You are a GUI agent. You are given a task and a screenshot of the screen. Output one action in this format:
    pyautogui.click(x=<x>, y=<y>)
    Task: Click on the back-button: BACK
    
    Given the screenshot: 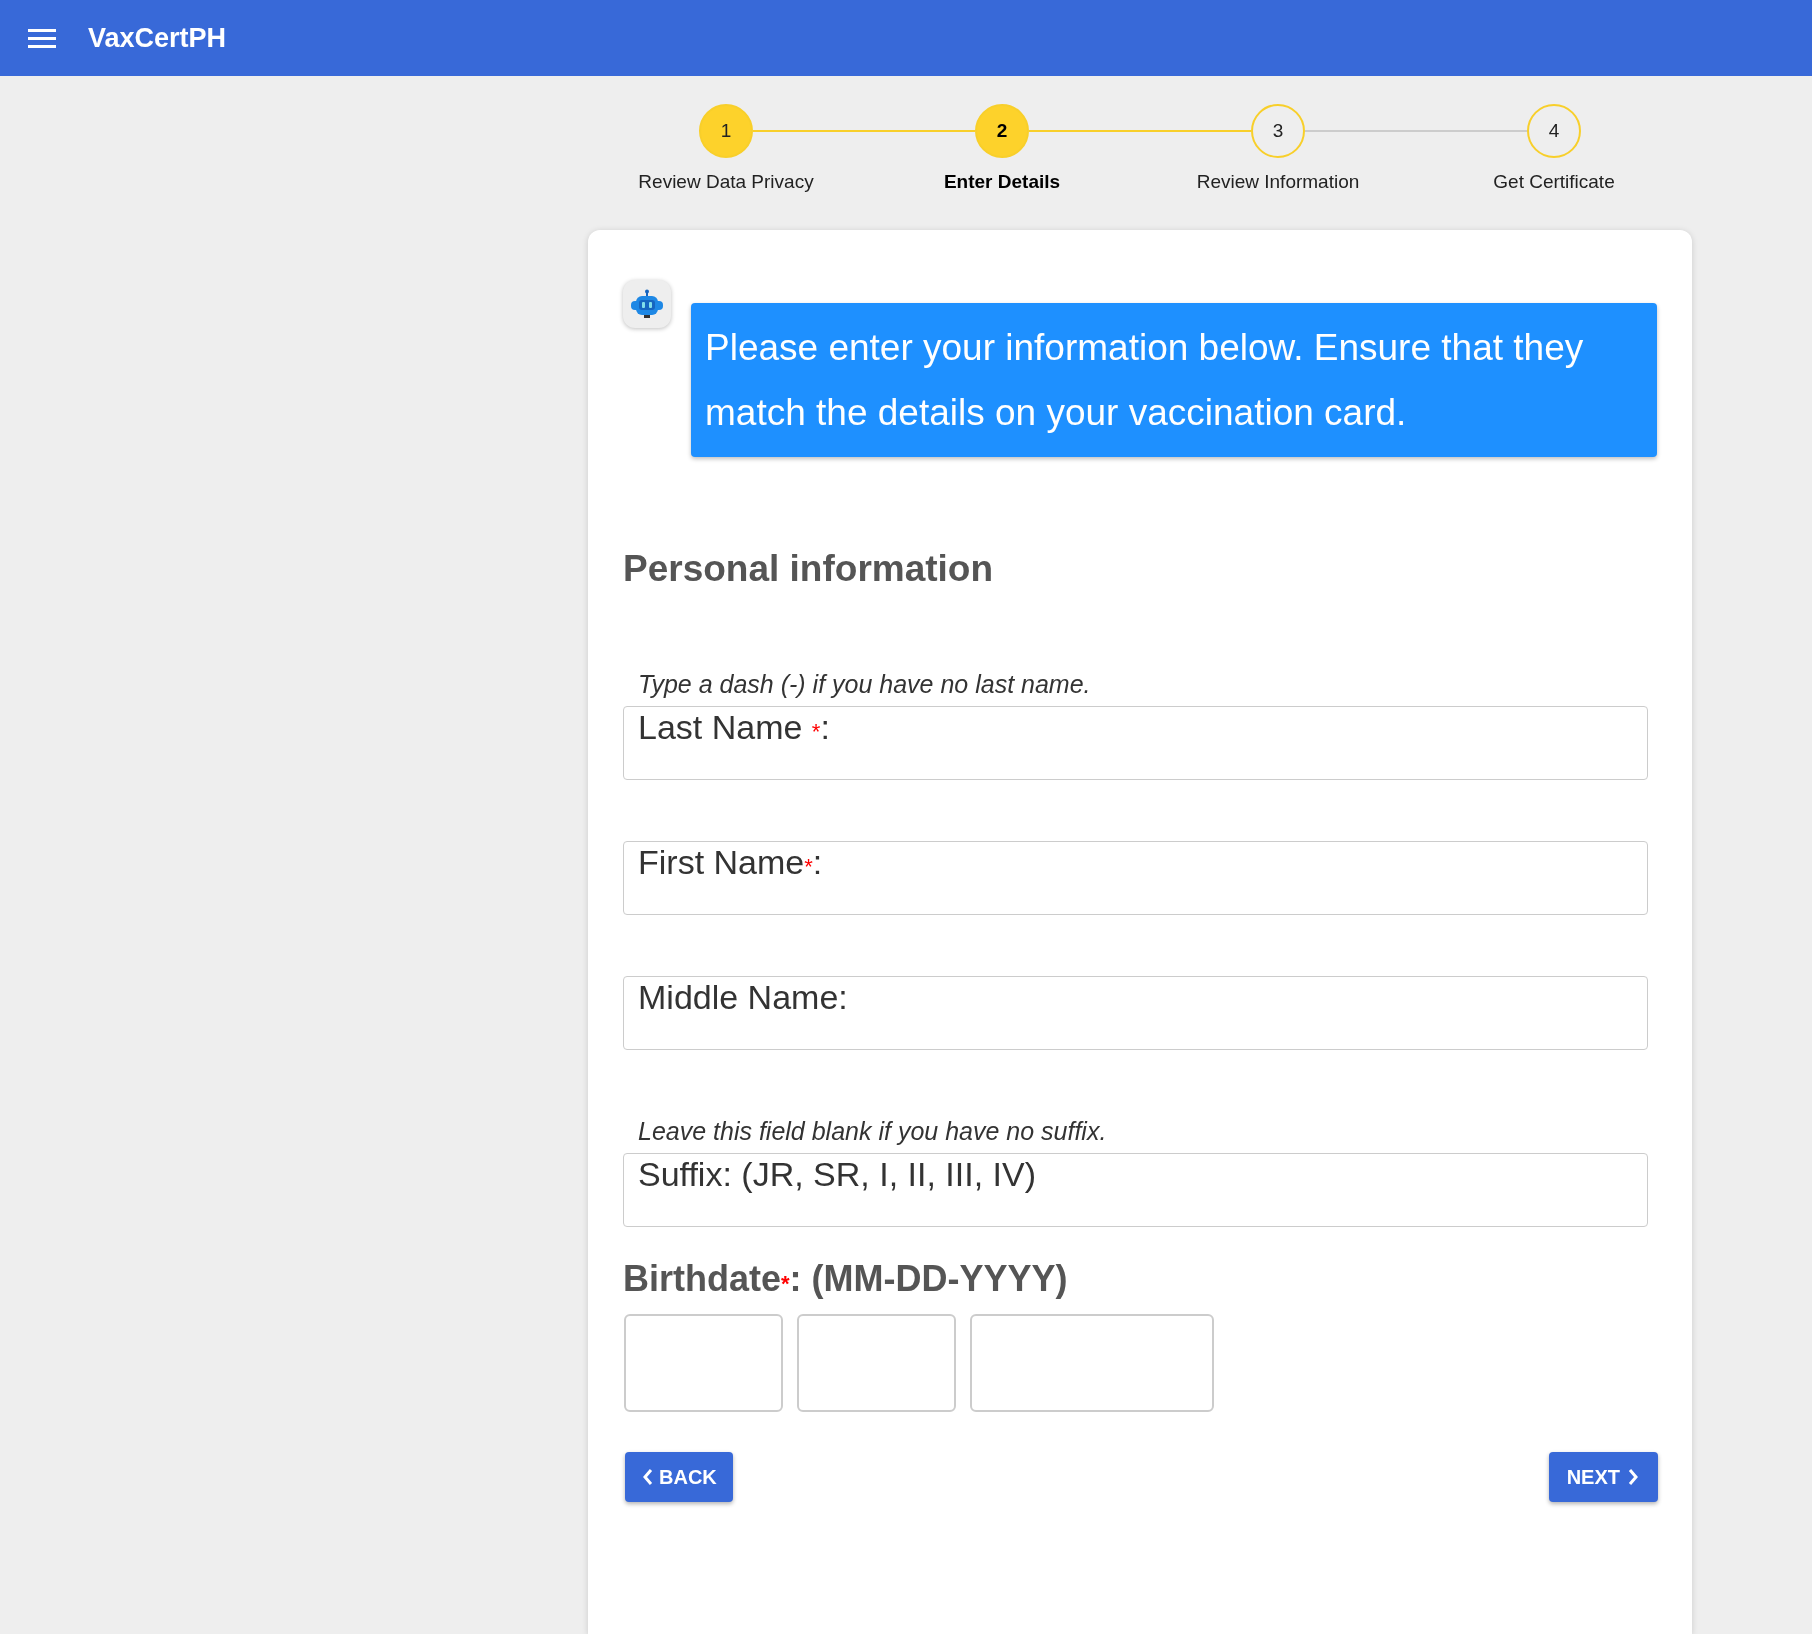 What is the action you would take?
    pyautogui.click(x=679, y=1477)
    